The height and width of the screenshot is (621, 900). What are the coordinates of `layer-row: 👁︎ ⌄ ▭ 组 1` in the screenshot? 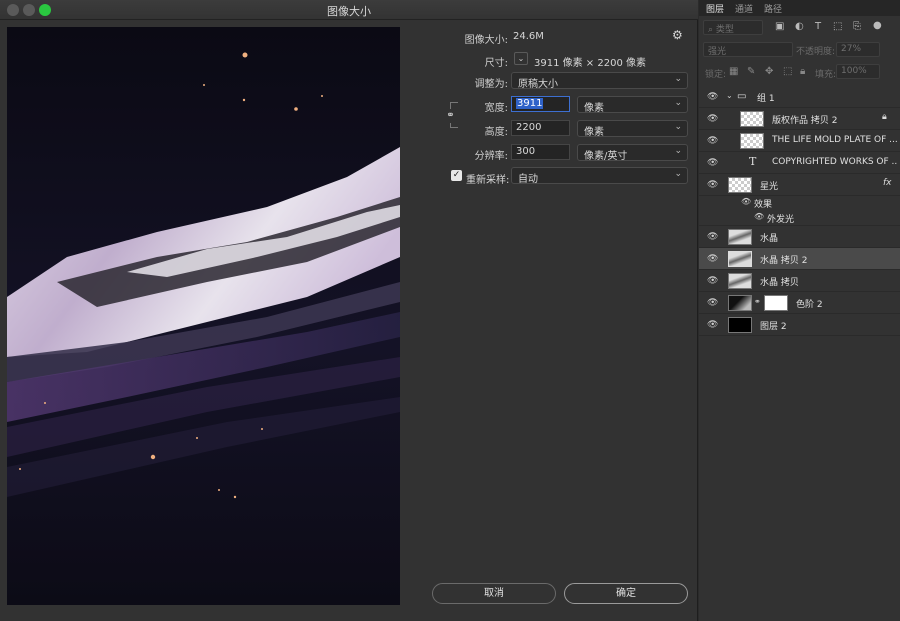 It's located at (799, 97).